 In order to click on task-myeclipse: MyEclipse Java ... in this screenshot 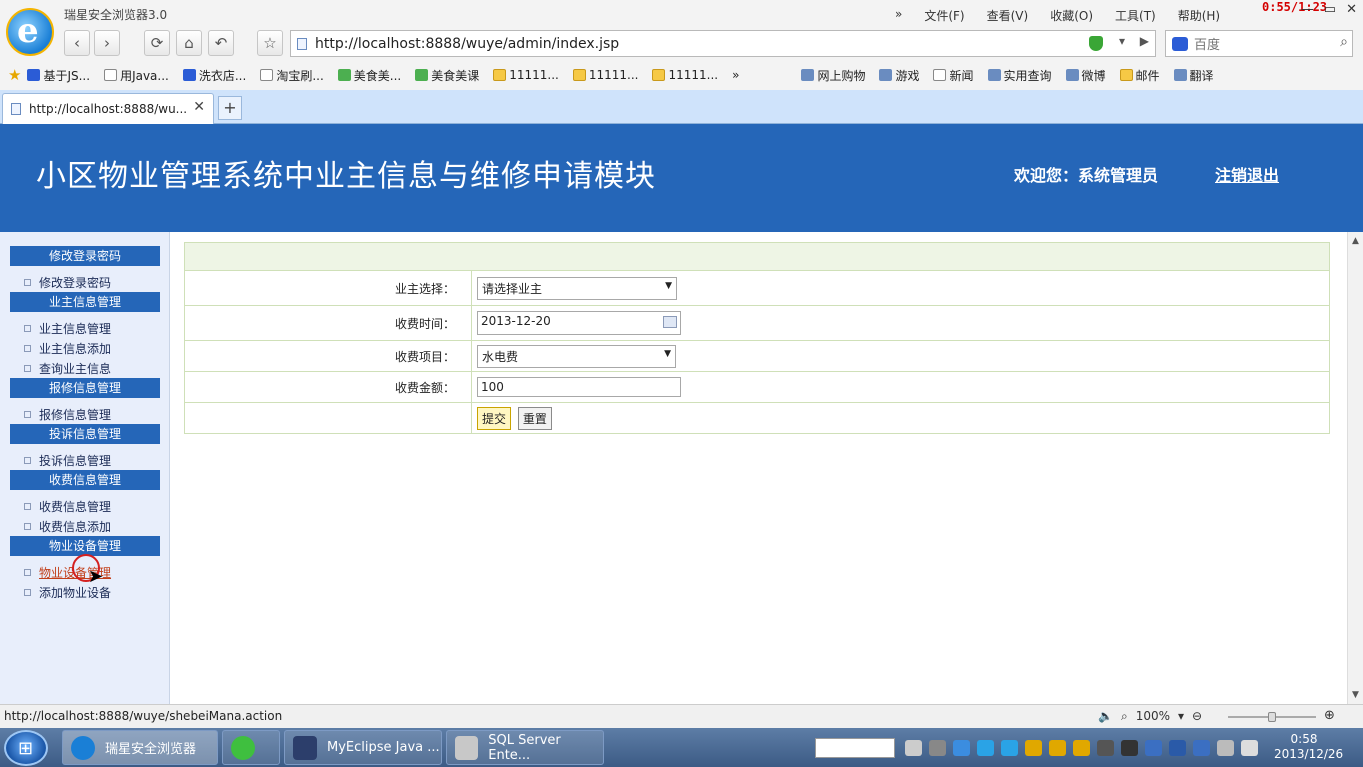, I will do `click(363, 747)`.